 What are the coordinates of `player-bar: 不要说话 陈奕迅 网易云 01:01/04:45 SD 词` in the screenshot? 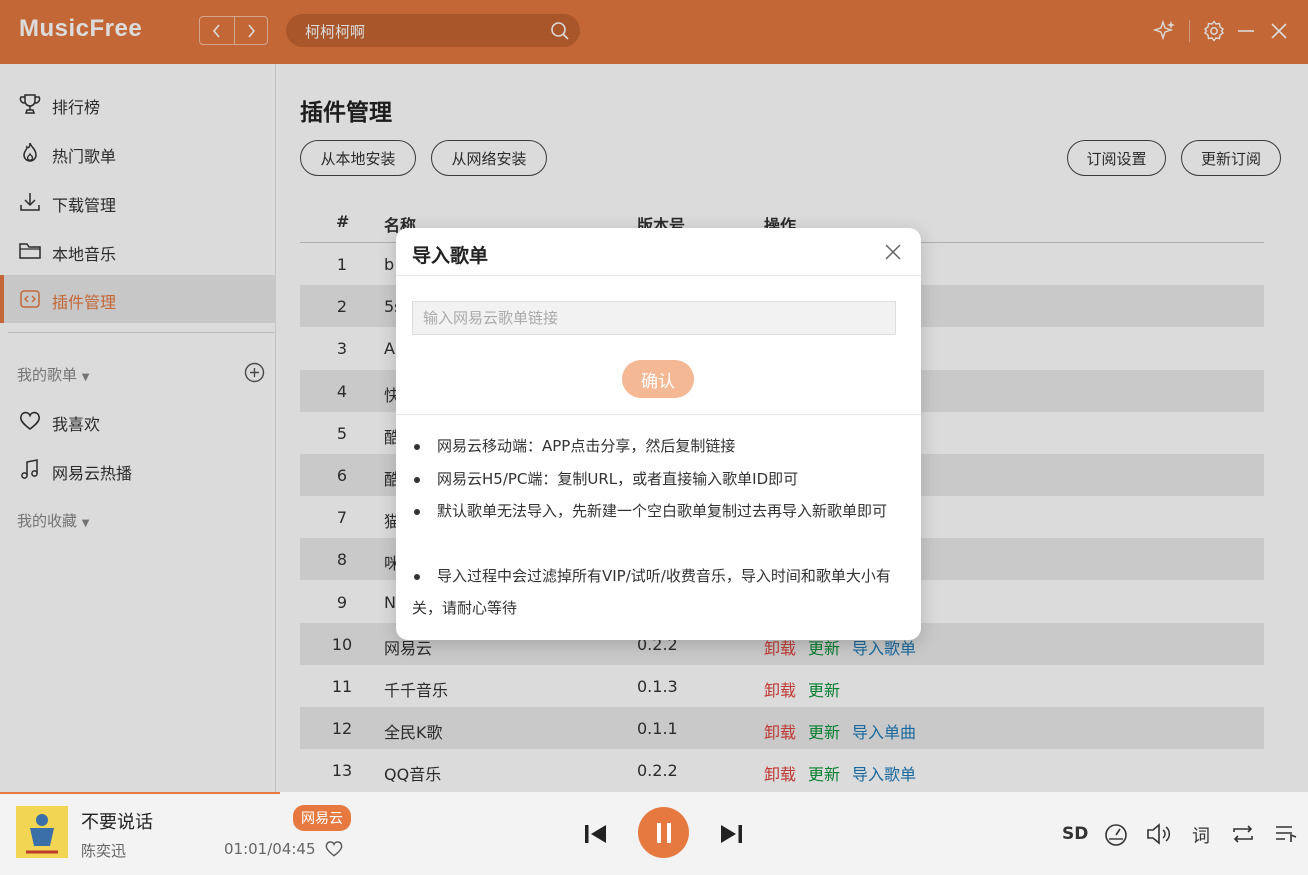 It's located at (654, 833).